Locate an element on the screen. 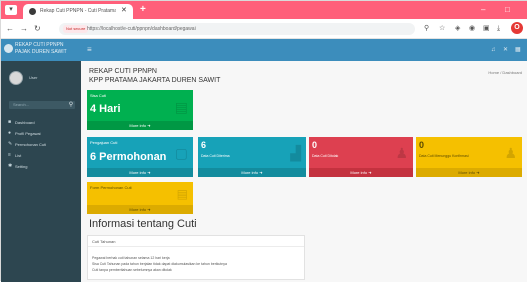 Image resolution: width=527 pixels, height=282 pixels. favicon-icon is located at coordinates (32, 11).